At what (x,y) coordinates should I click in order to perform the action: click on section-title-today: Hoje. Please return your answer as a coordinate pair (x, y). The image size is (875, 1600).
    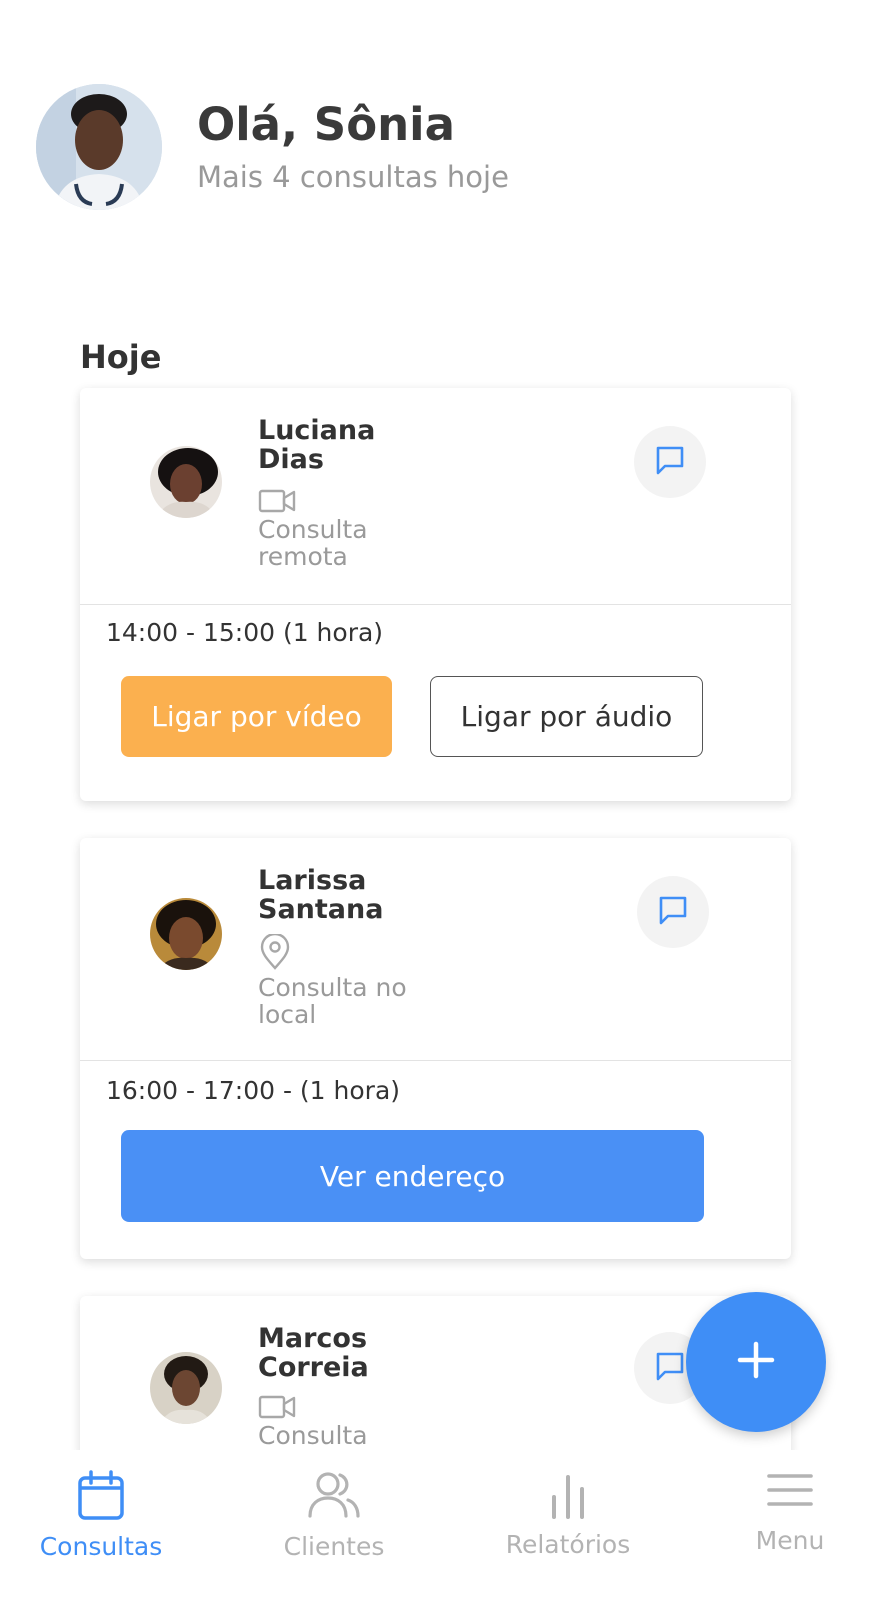
    Looking at the image, I should click on (121, 357).